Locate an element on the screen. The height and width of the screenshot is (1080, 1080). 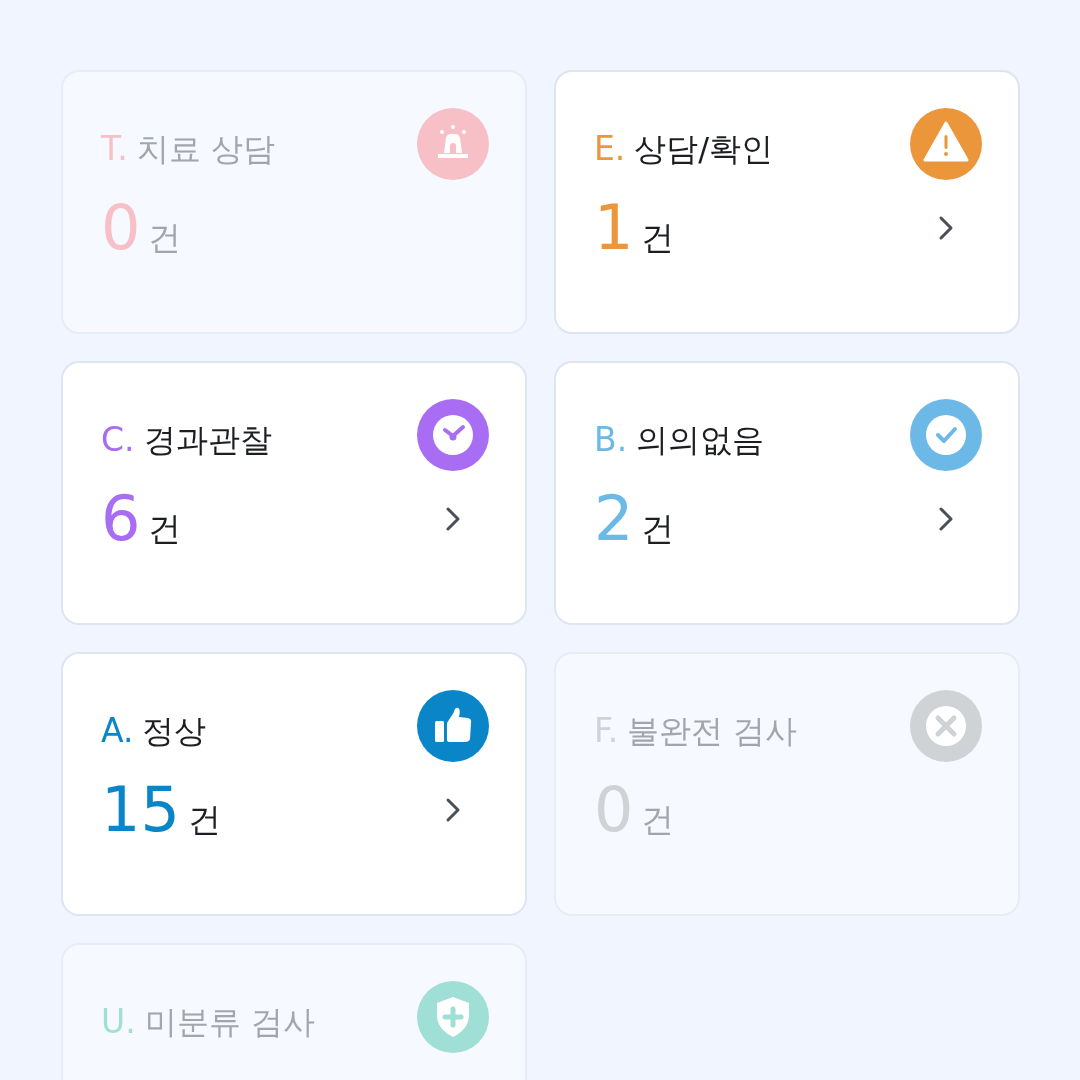
case-count: 15 is located at coordinates (140, 810).